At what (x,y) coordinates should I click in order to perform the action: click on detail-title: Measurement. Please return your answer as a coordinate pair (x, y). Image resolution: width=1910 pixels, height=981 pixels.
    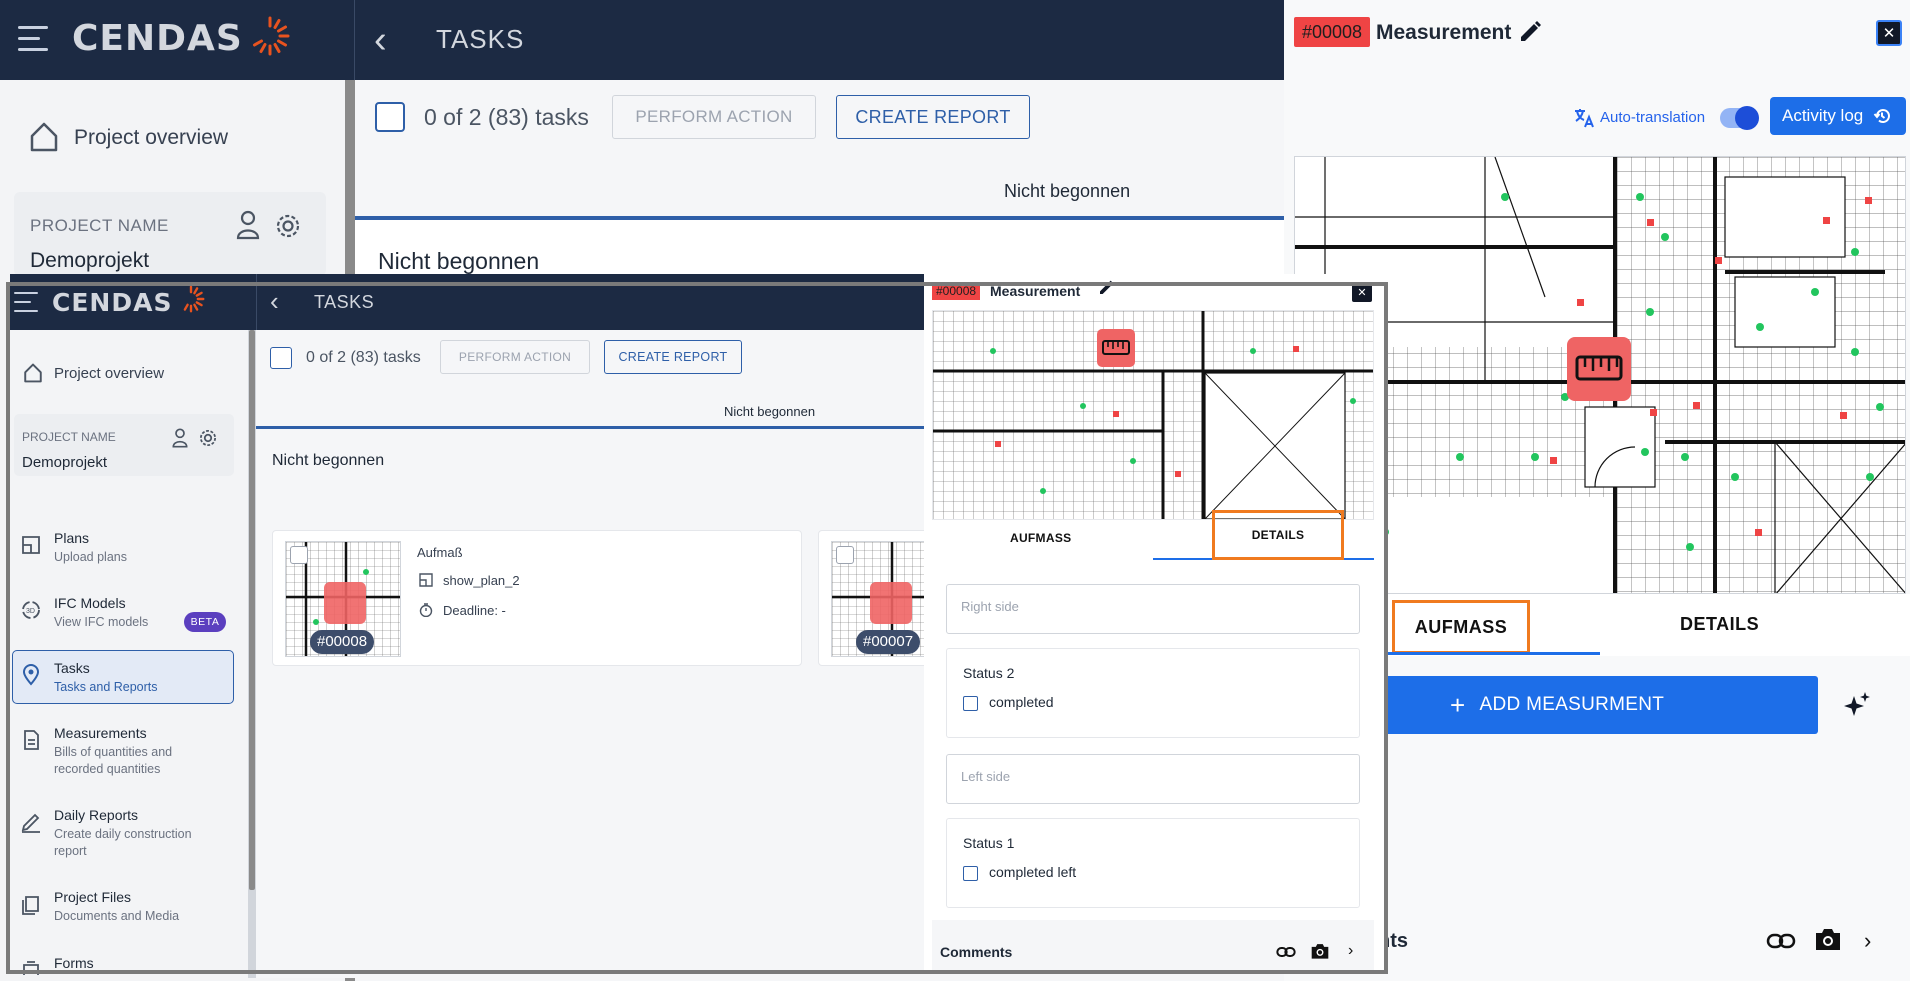
    Looking at the image, I should click on (1444, 32).